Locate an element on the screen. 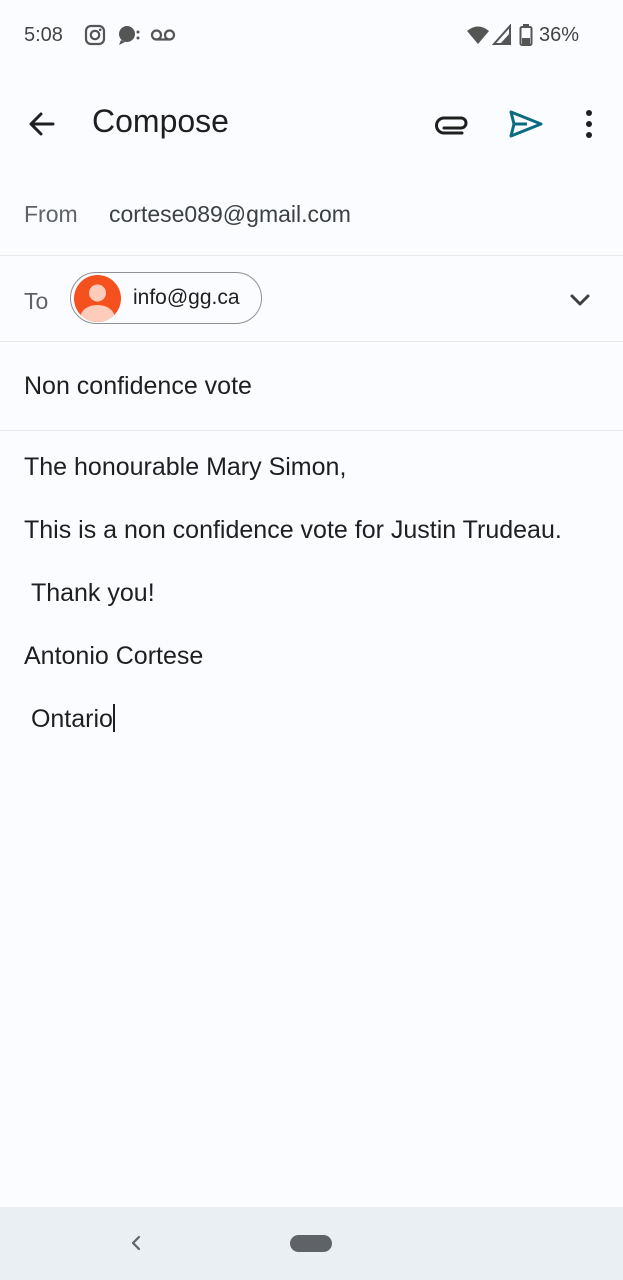  status-bar: 5:08 36% is located at coordinates (311, 36).